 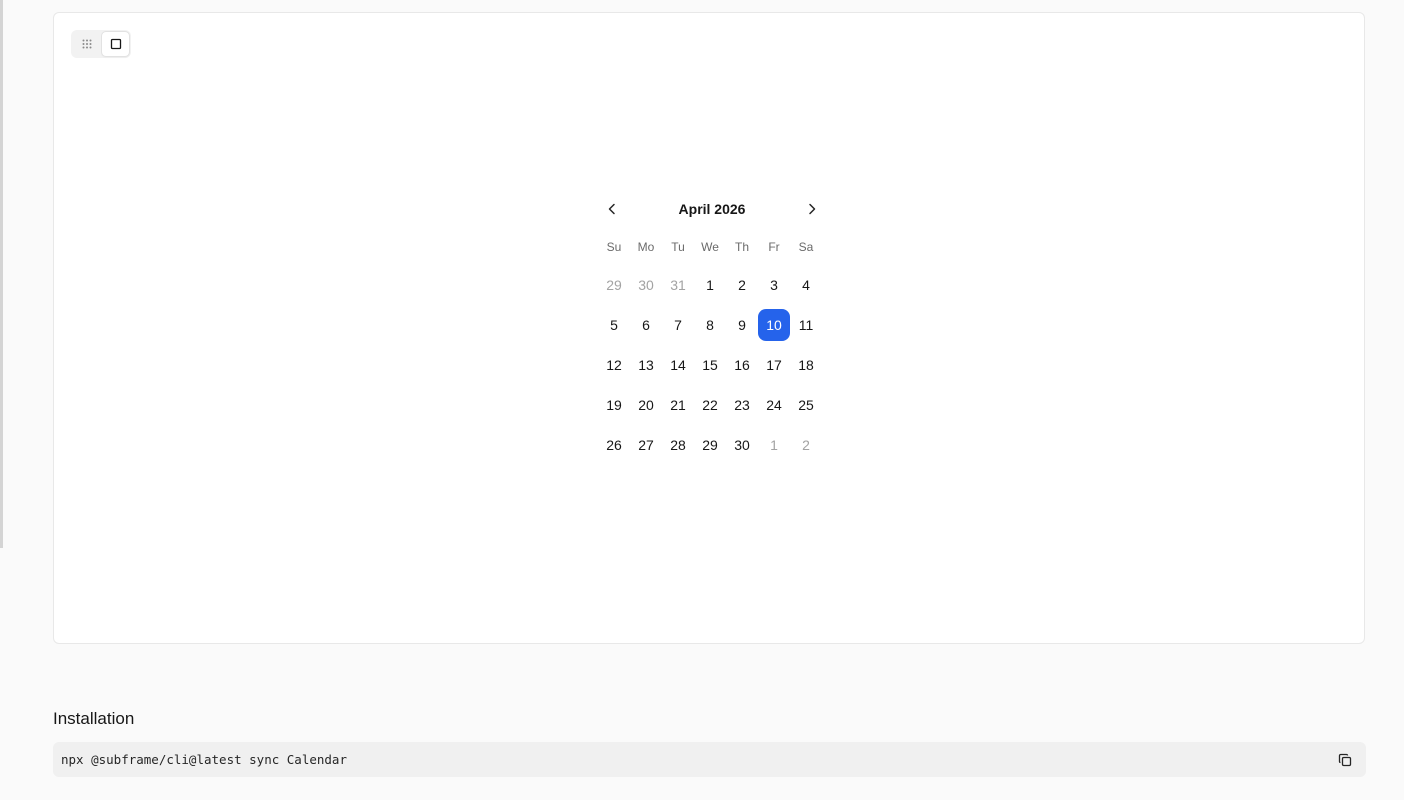 I want to click on calendar-week-row: 12 13 14 15 16 17 18, so click(x=712, y=365).